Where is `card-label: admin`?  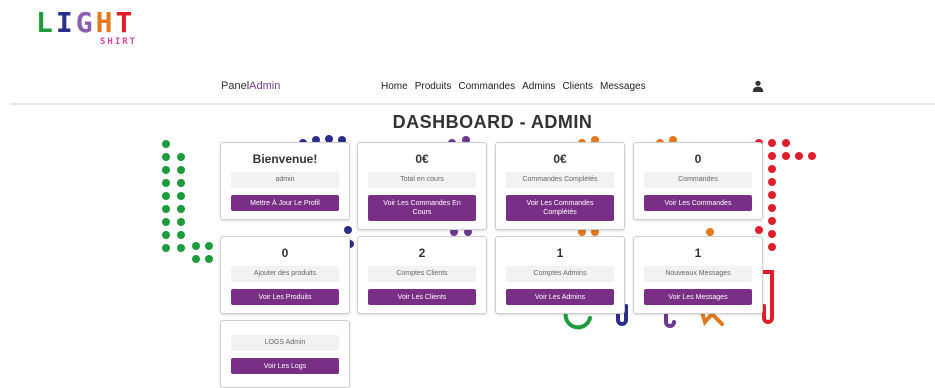
card-label: admin is located at coordinates (285, 180).